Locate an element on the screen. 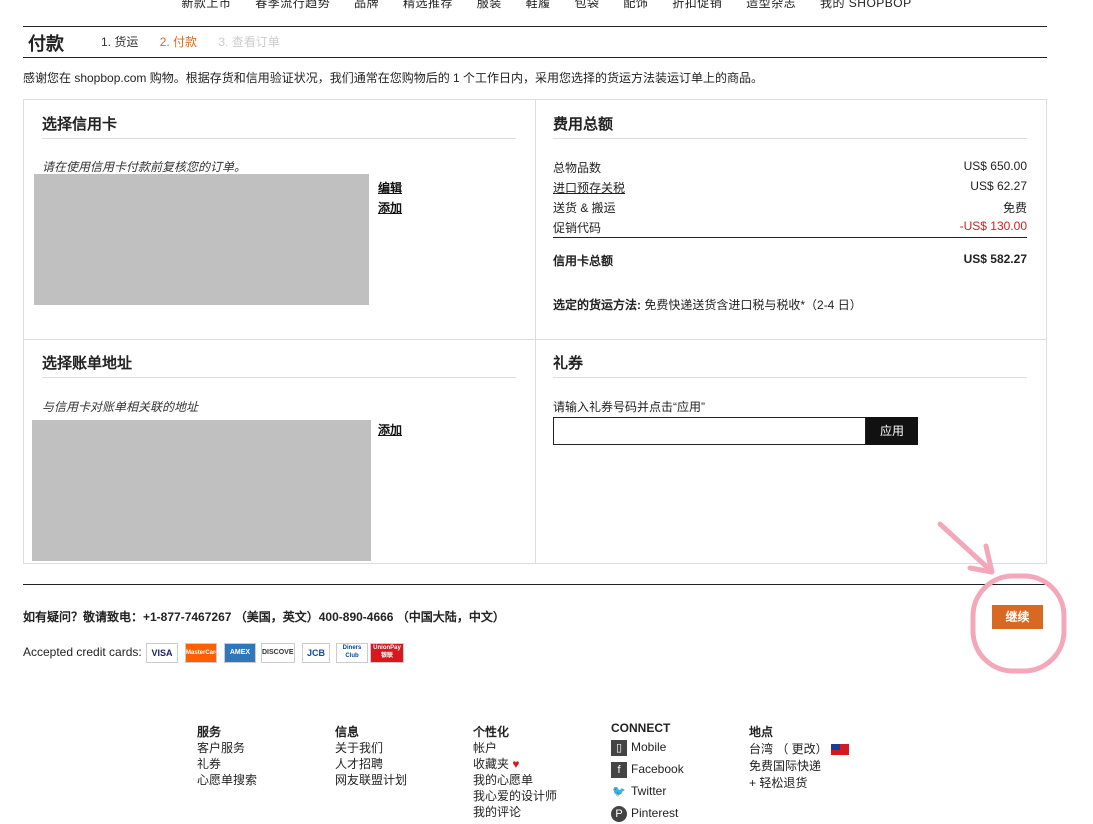 This screenshot has width=1093, height=824. summary-label: 送货 & 搬运 is located at coordinates (584, 208).